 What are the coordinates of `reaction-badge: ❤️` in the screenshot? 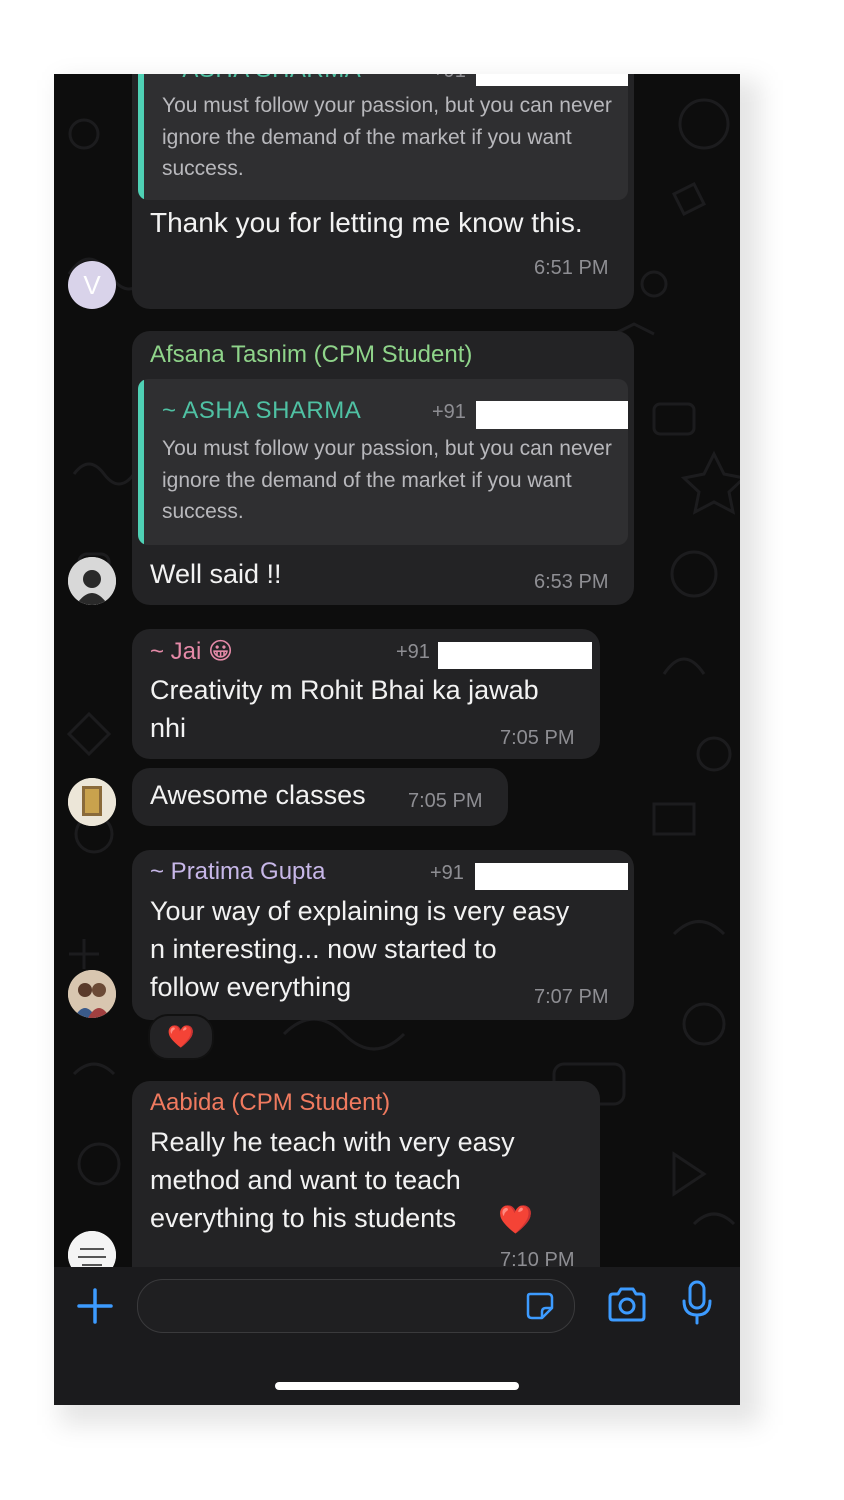 It's located at (181, 1037).